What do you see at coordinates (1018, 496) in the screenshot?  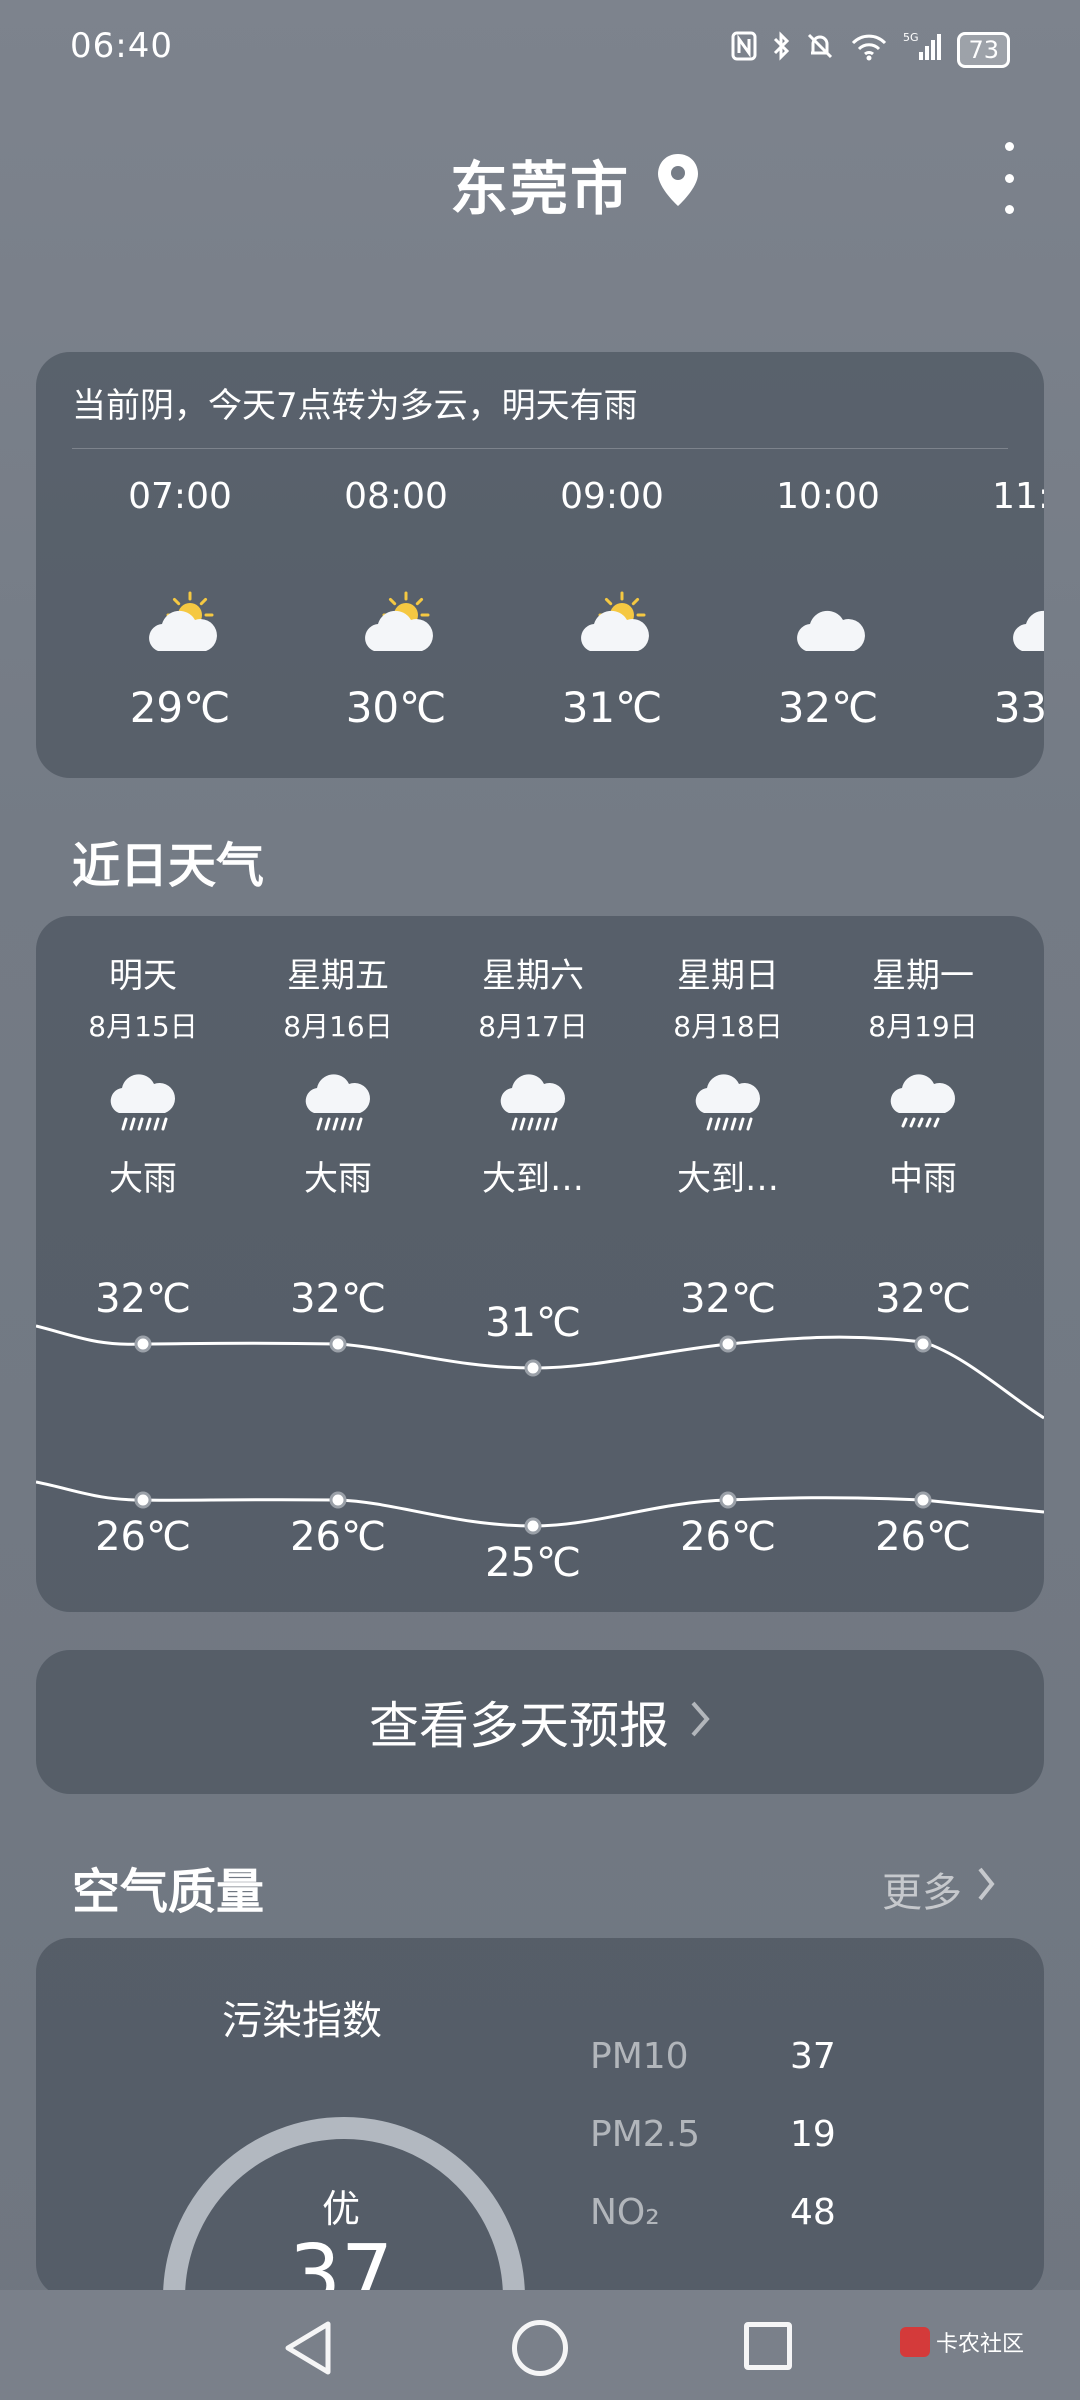 I see `hour-time: 11:00` at bounding box center [1018, 496].